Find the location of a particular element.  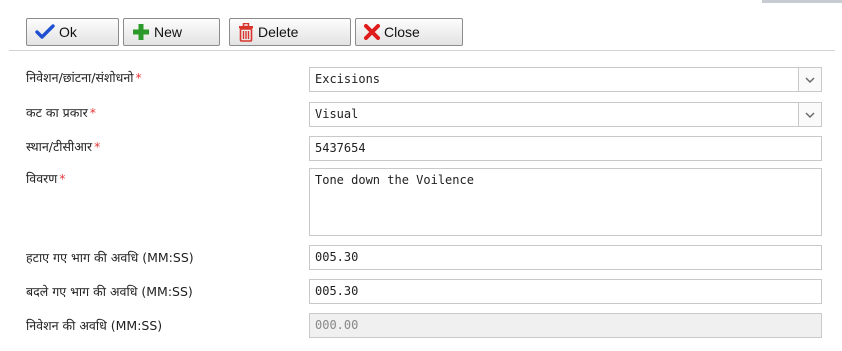

new-button-label: New is located at coordinates (168, 32).